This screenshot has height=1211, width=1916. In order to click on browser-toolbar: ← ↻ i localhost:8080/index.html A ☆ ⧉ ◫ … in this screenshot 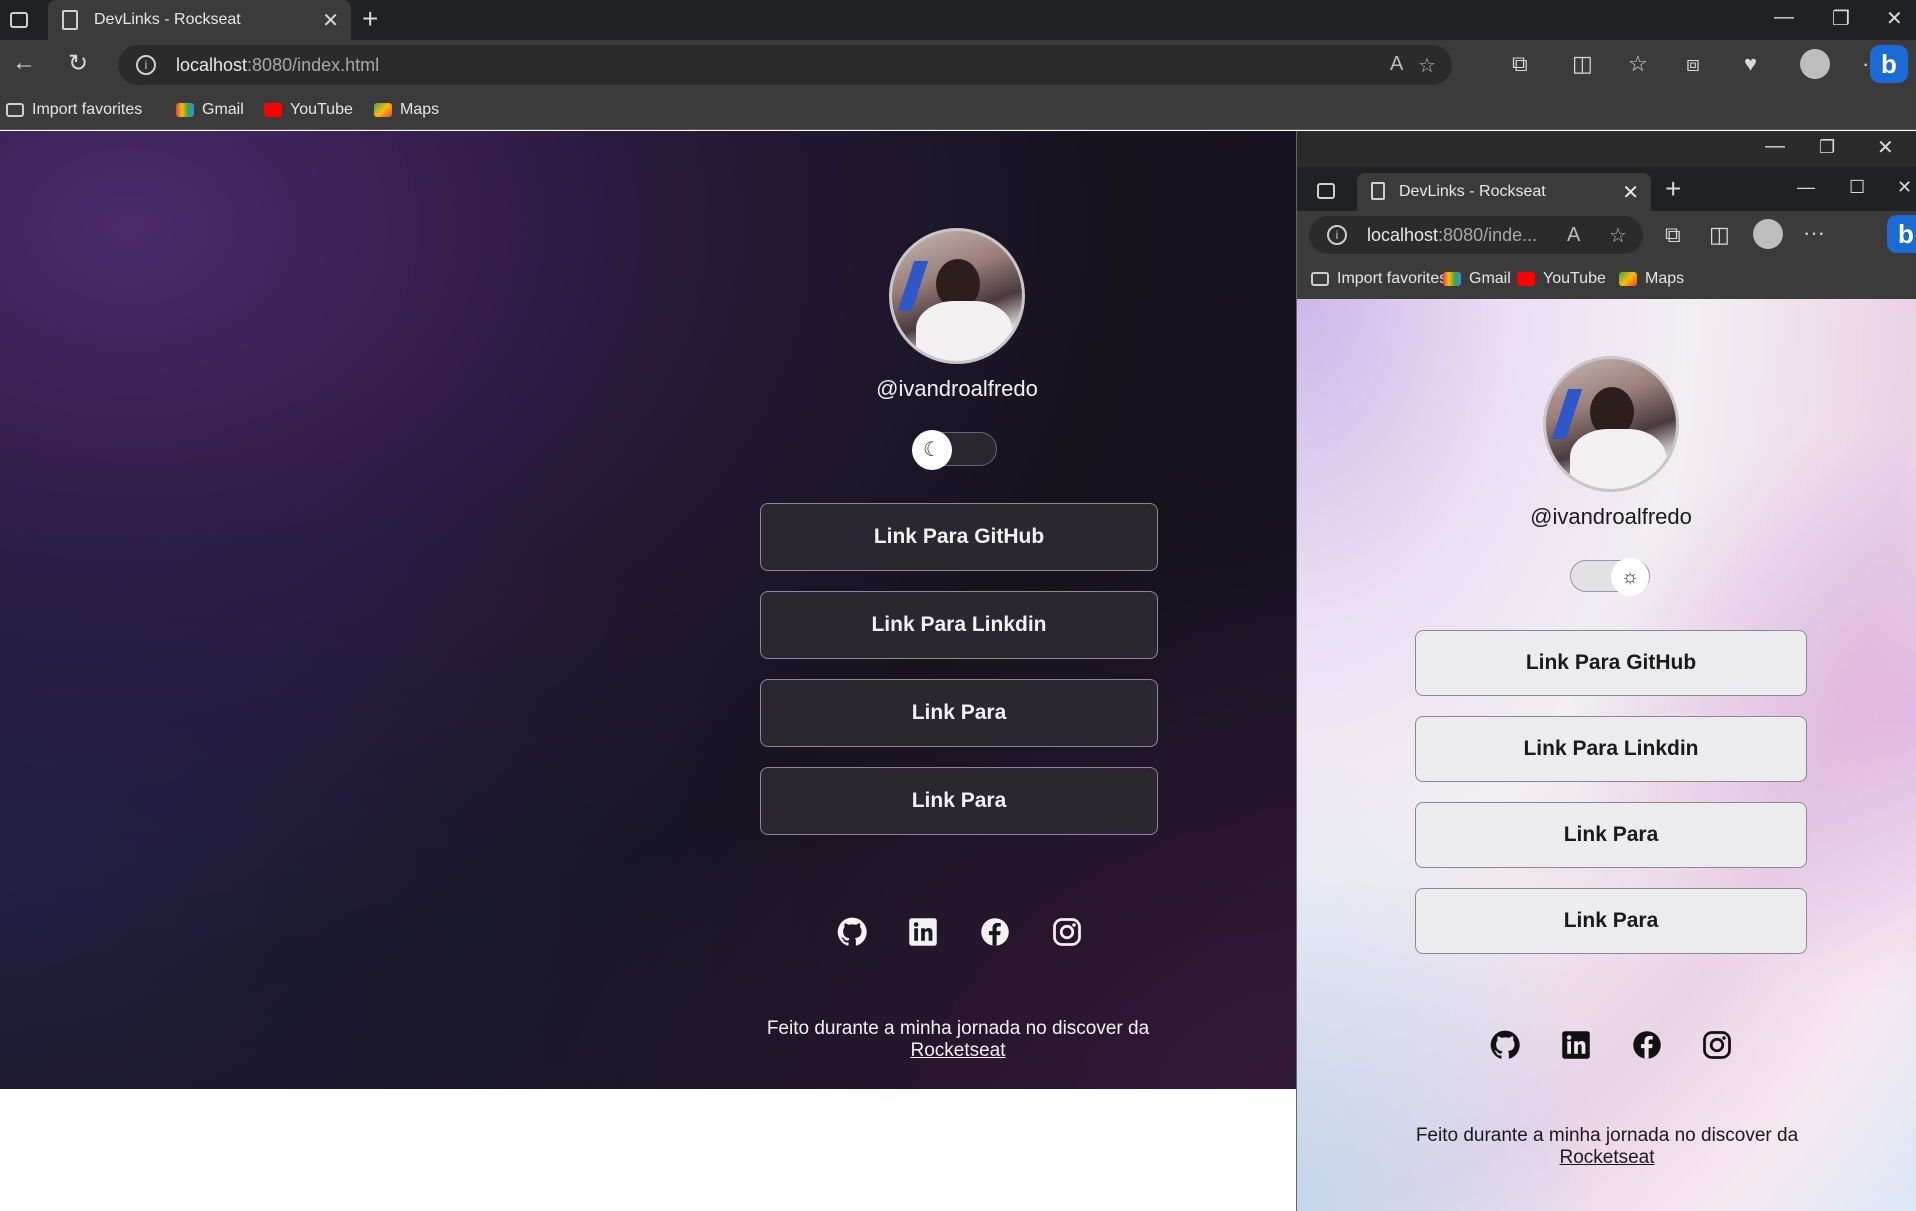, I will do `click(958, 65)`.